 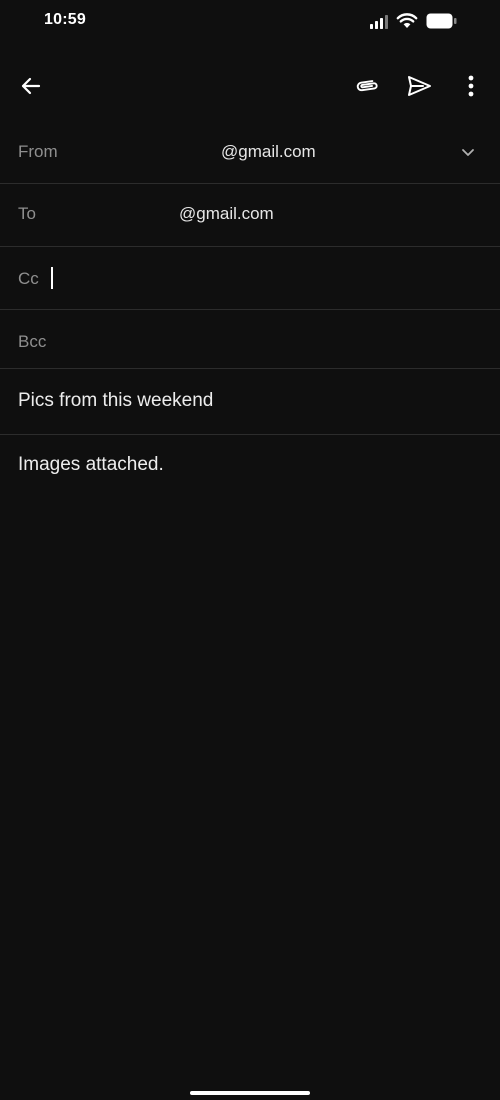 I want to click on attach-button, so click(x=366, y=86).